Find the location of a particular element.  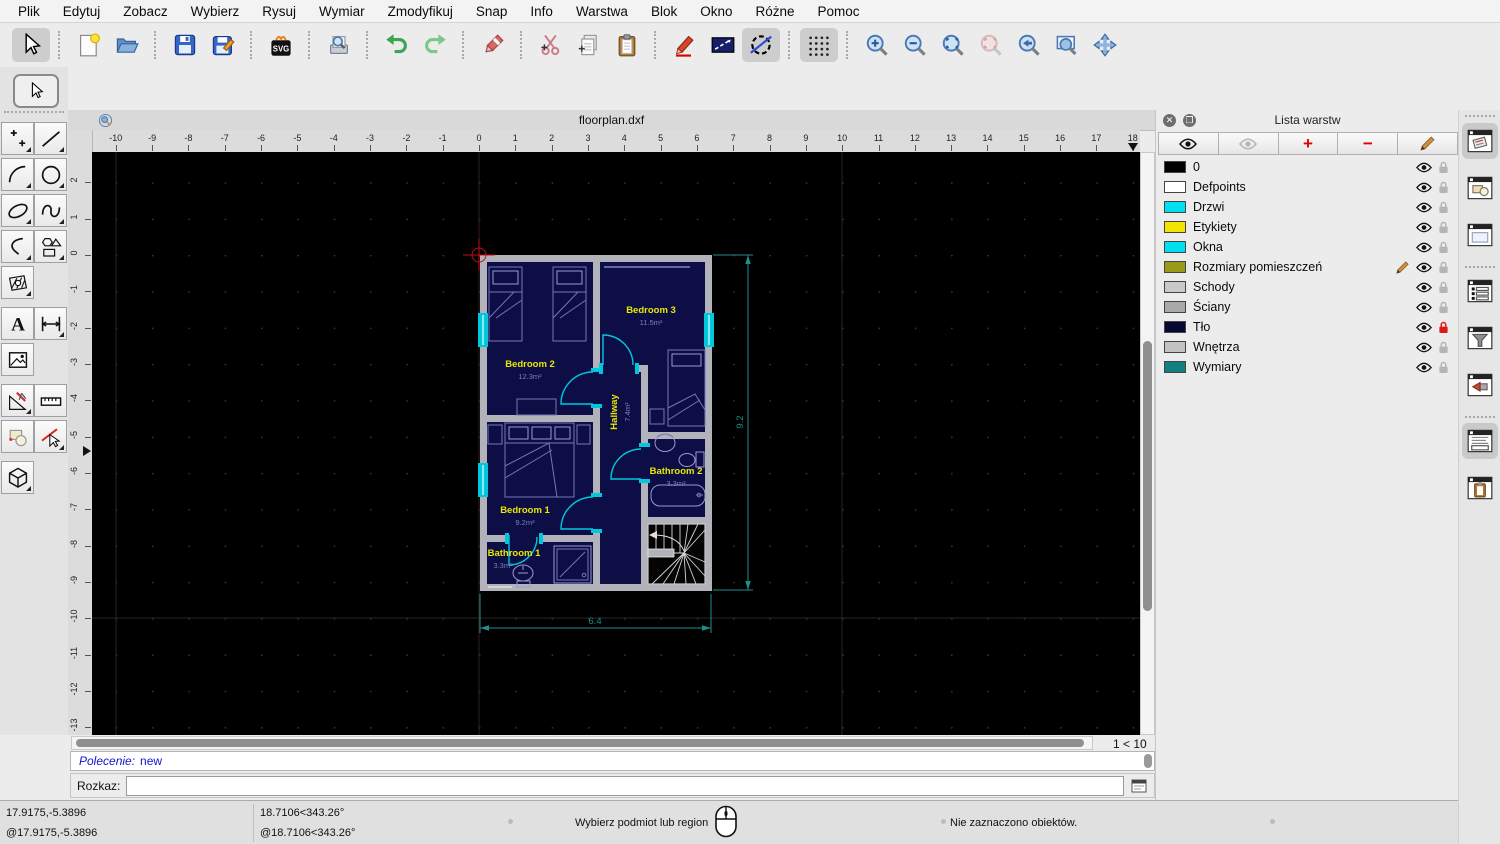

h-scroll-thumb is located at coordinates (580, 743).